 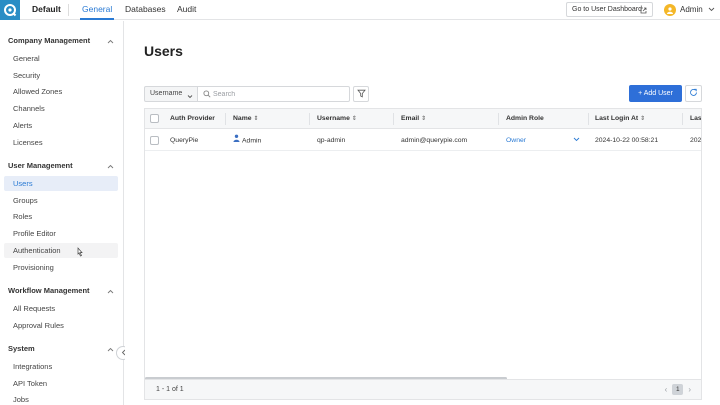 What do you see at coordinates (61, 200) in the screenshot?
I see `sidebar-item-groups: Groups` at bounding box center [61, 200].